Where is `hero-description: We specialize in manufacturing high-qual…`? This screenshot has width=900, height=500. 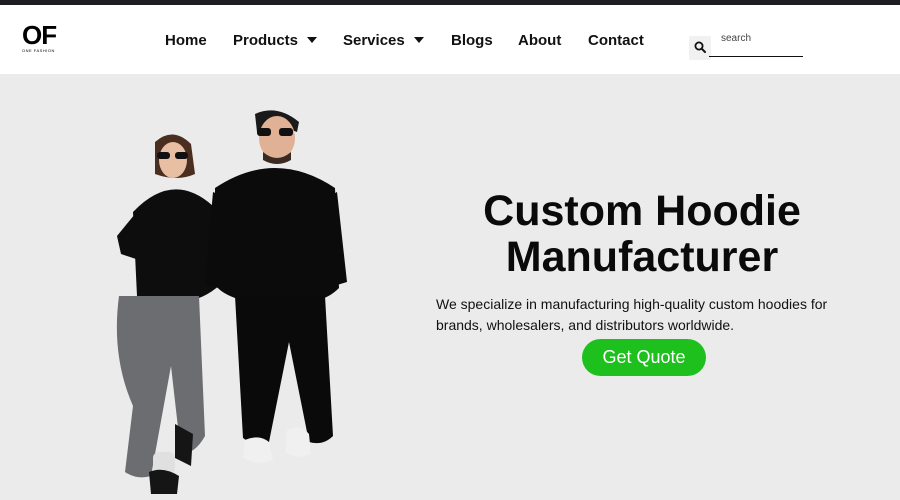
hero-description: We specialize in manufacturing high-qual… is located at coordinates (632, 314).